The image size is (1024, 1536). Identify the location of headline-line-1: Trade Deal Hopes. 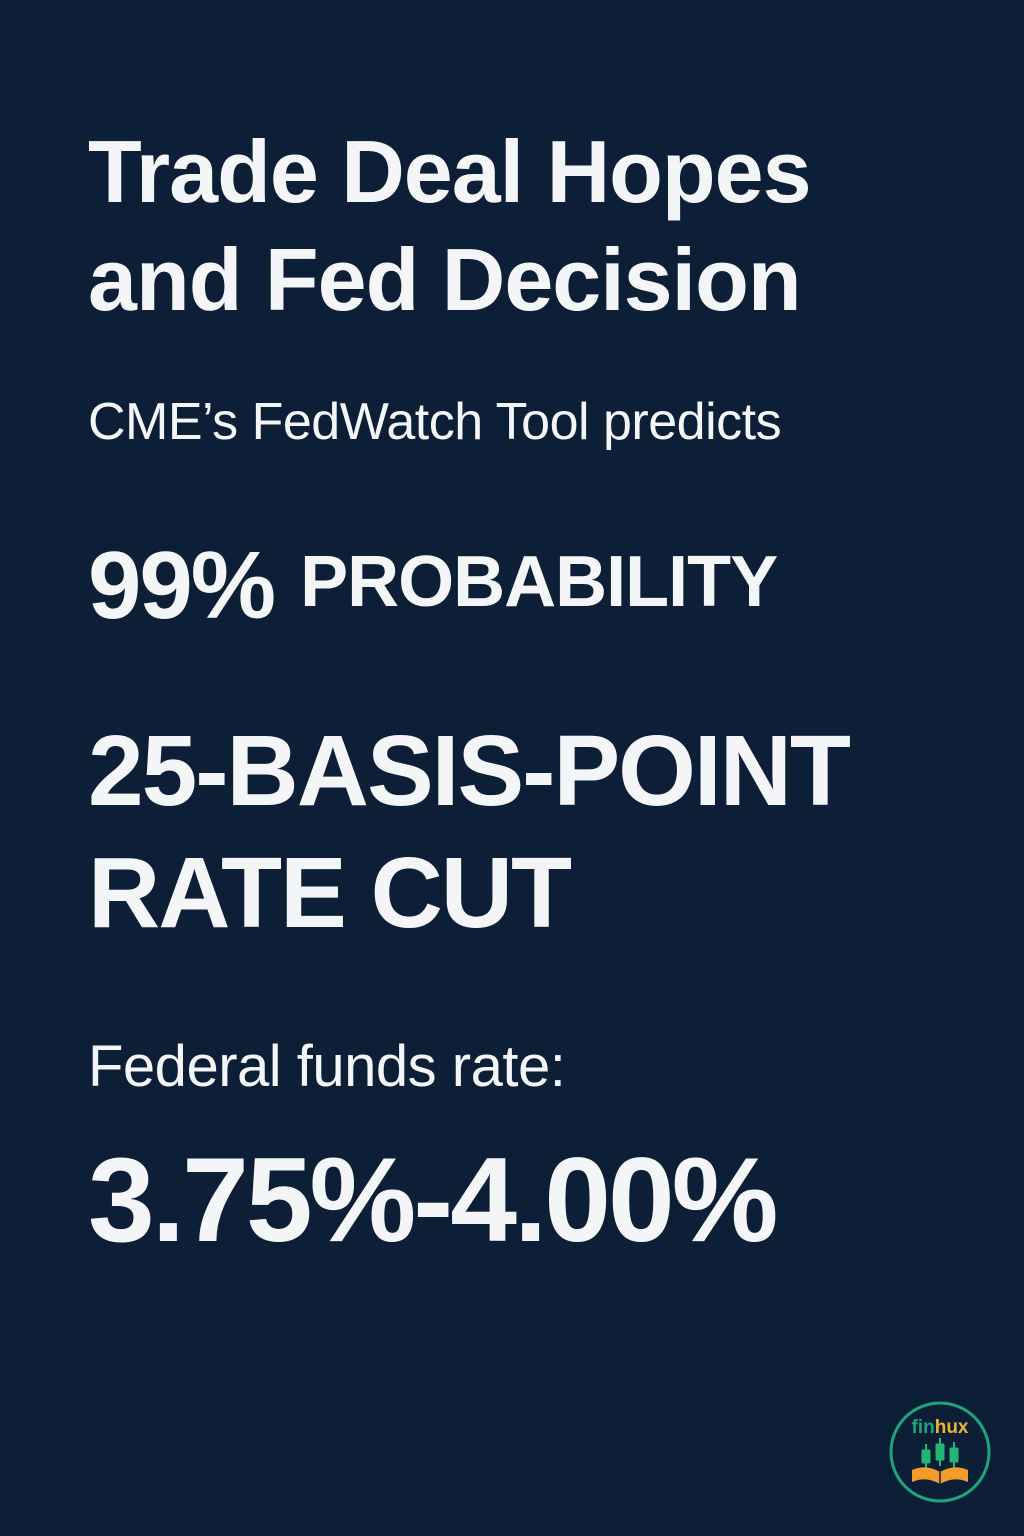
(450, 171).